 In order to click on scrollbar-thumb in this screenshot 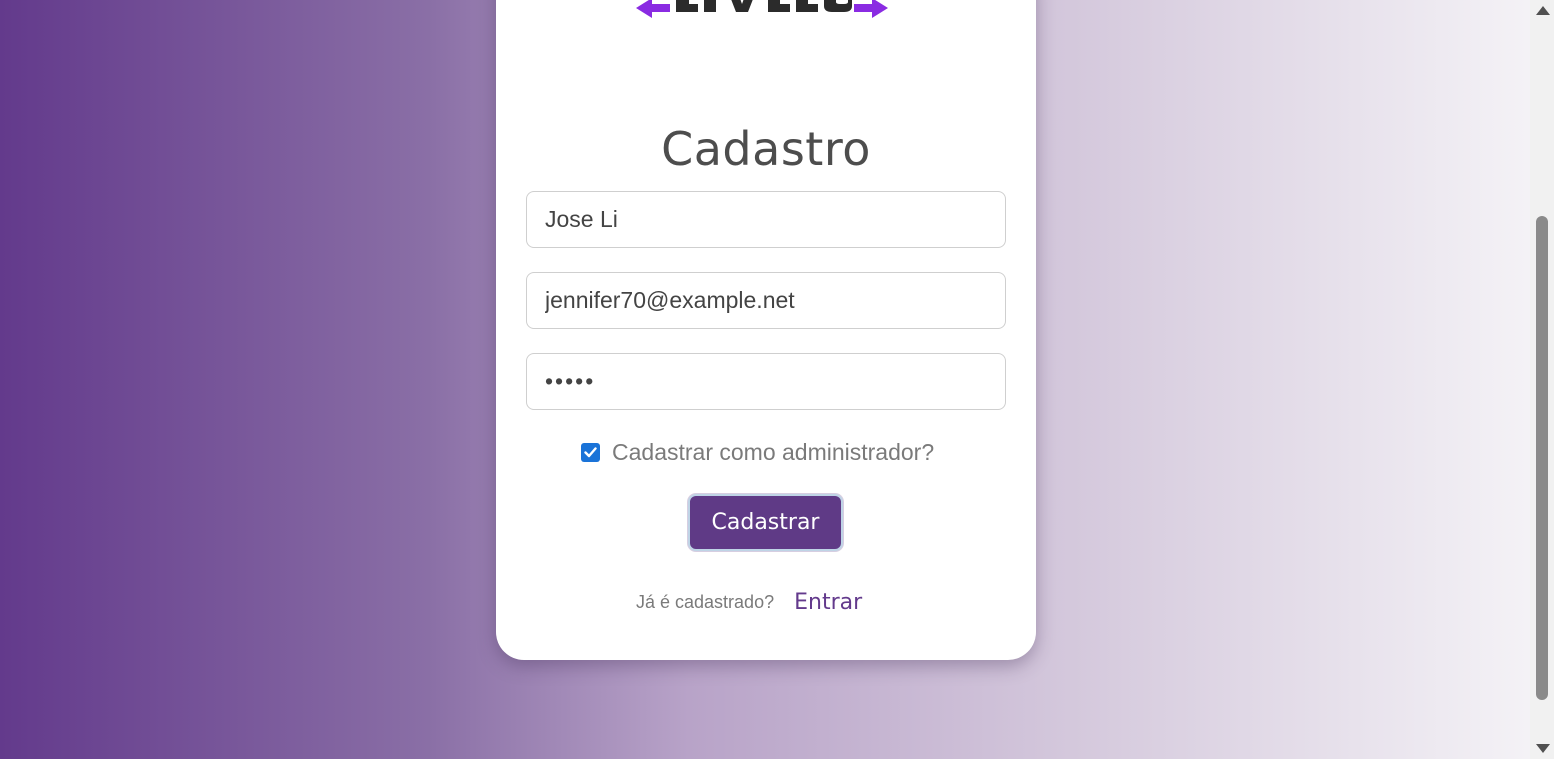, I will do `click(1542, 458)`.